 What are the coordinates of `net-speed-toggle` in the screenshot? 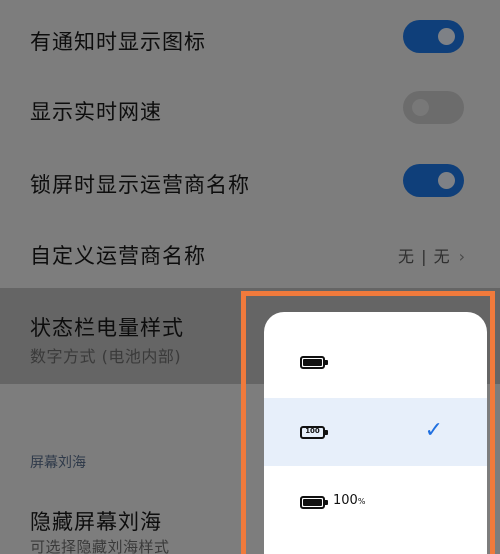 It's located at (433, 107).